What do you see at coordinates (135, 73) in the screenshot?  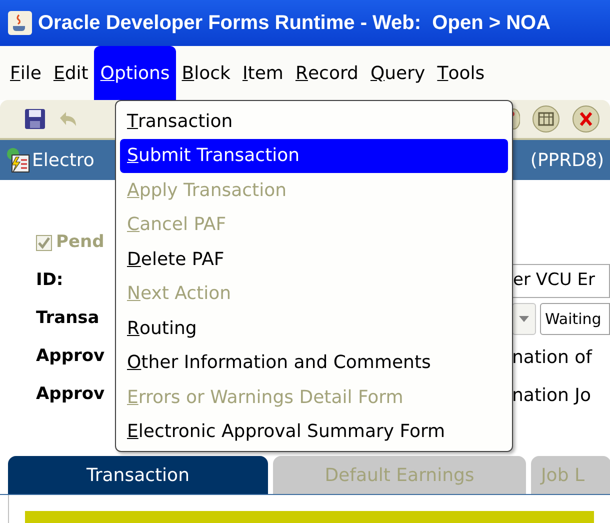 I see `menu-item: Options` at bounding box center [135, 73].